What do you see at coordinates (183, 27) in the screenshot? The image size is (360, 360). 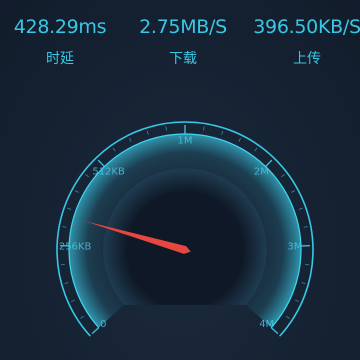 I see `download-value: 2.75MB/S` at bounding box center [183, 27].